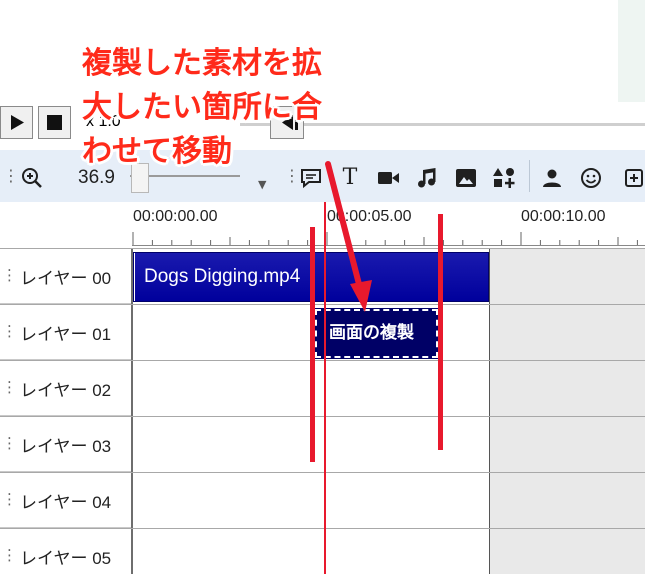  I want to click on play-icon, so click(17, 122).